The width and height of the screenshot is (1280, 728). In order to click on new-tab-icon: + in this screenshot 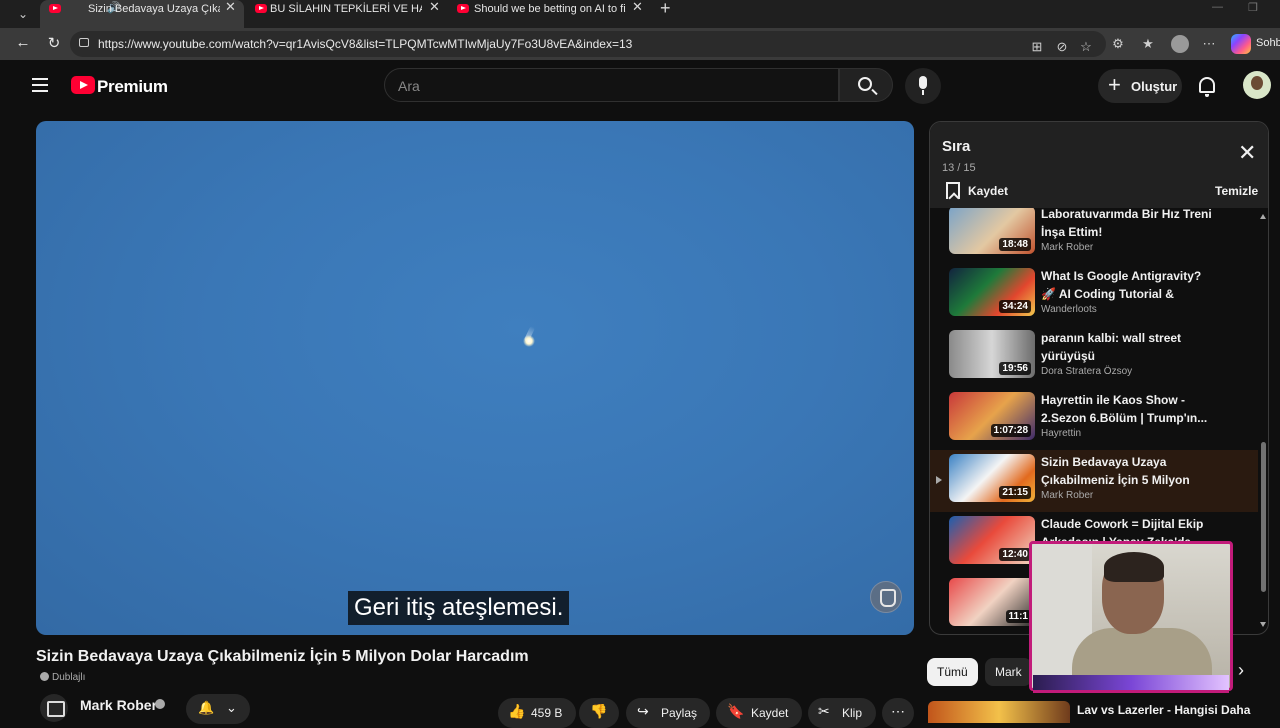, I will do `click(665, 9)`.